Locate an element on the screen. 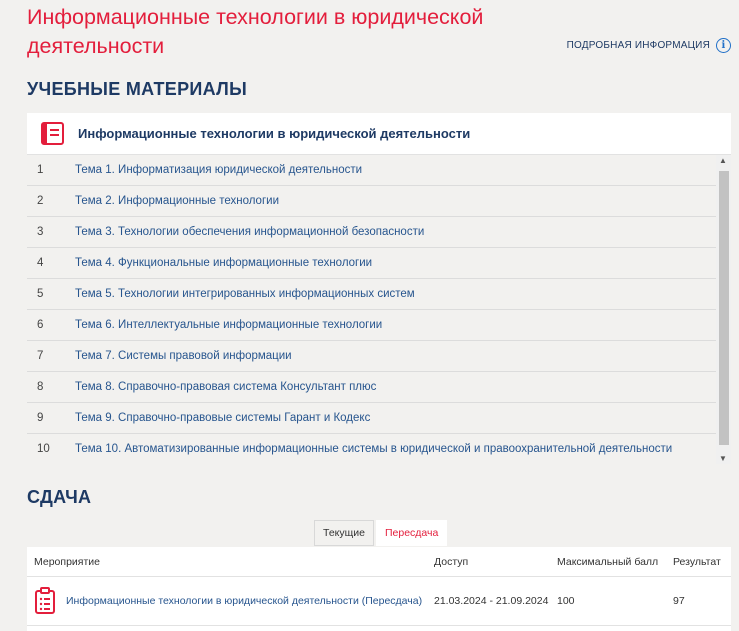 The width and height of the screenshot is (739, 631). scroll-up-icon: ▲ is located at coordinates (723, 160).